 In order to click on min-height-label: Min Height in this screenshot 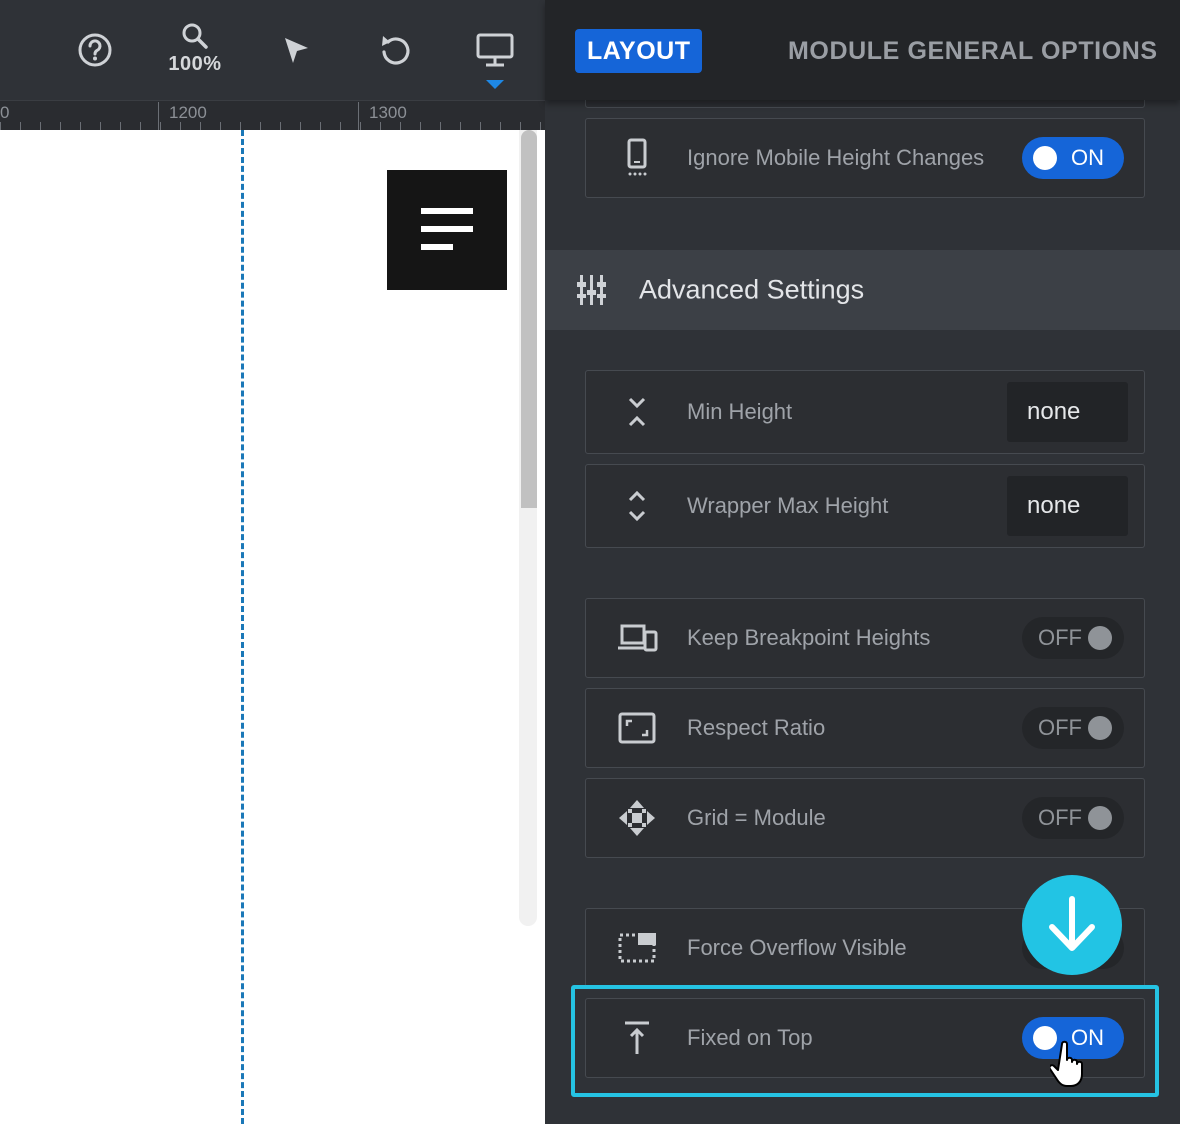, I will do `click(740, 411)`.